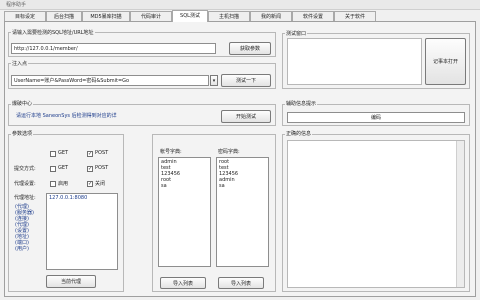 This screenshot has width=480, height=300. Describe the element at coordinates (229, 16) in the screenshot. I see `tab-host-scan: 主机扫描` at that location.